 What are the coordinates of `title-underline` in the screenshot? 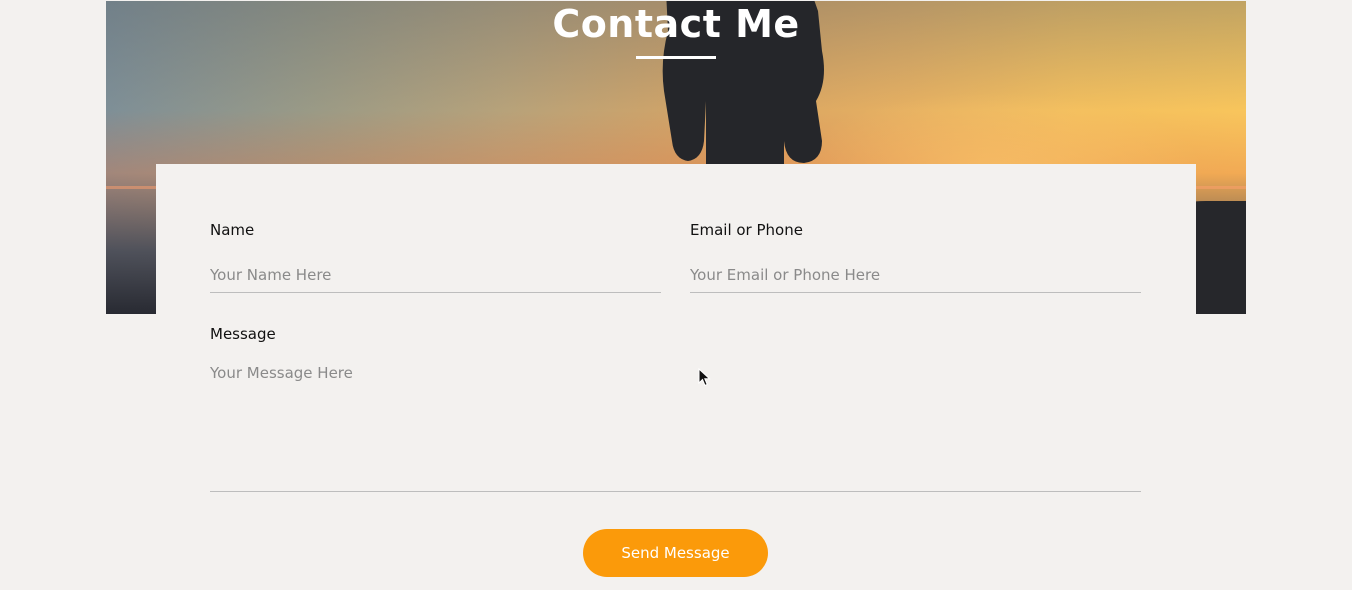 It's located at (676, 57).